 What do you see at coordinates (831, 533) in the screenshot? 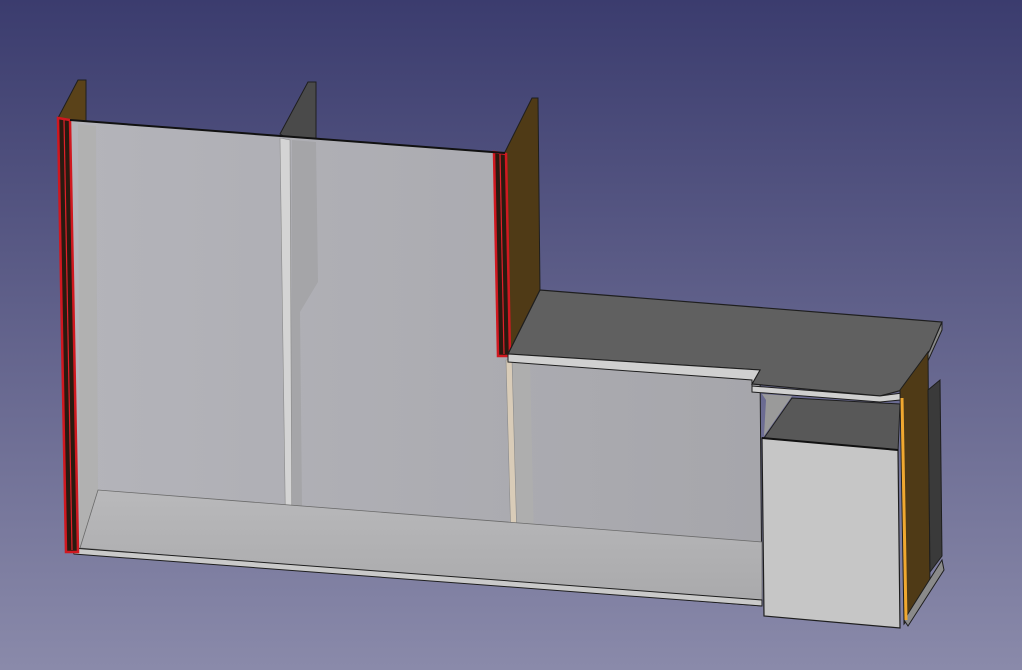
I see `drawer-unit-front` at bounding box center [831, 533].